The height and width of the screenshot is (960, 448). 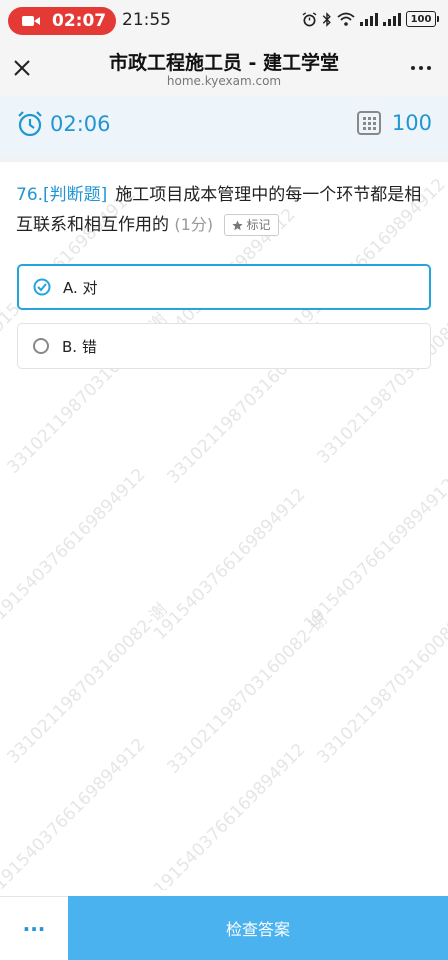 I want to click on signal-icon, so click(x=369, y=19).